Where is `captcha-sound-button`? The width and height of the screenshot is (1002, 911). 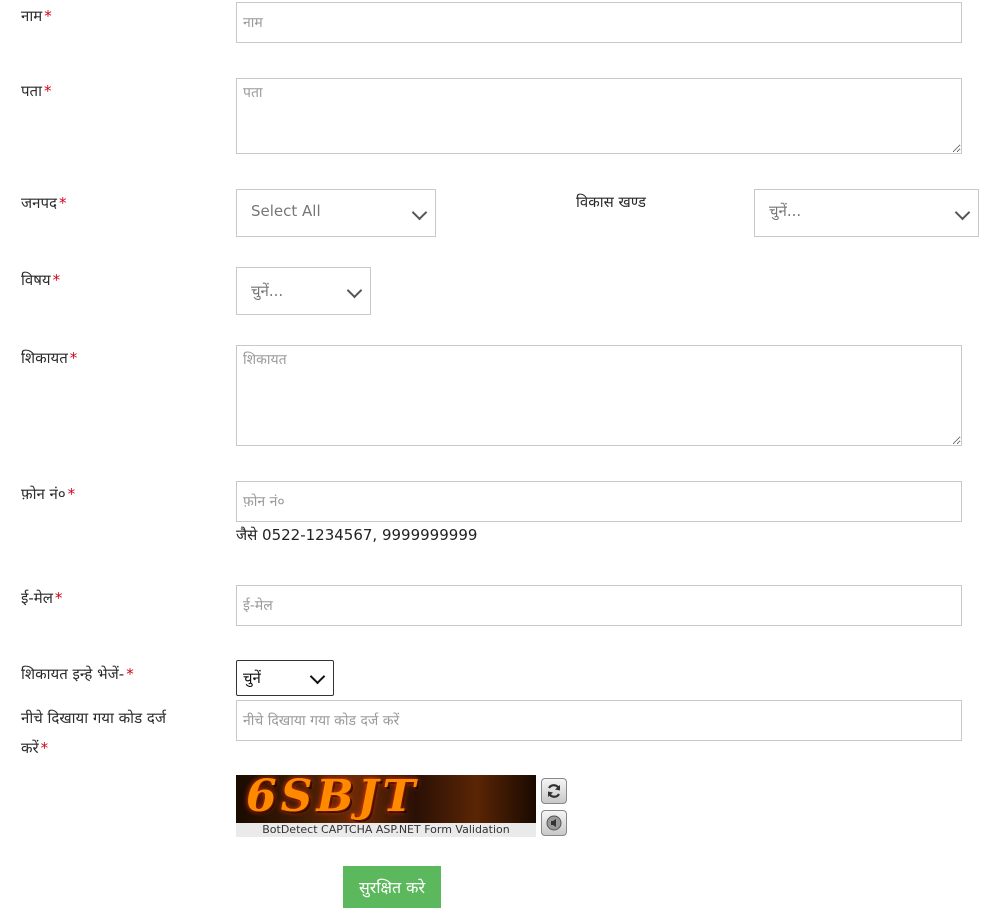 captcha-sound-button is located at coordinates (554, 823).